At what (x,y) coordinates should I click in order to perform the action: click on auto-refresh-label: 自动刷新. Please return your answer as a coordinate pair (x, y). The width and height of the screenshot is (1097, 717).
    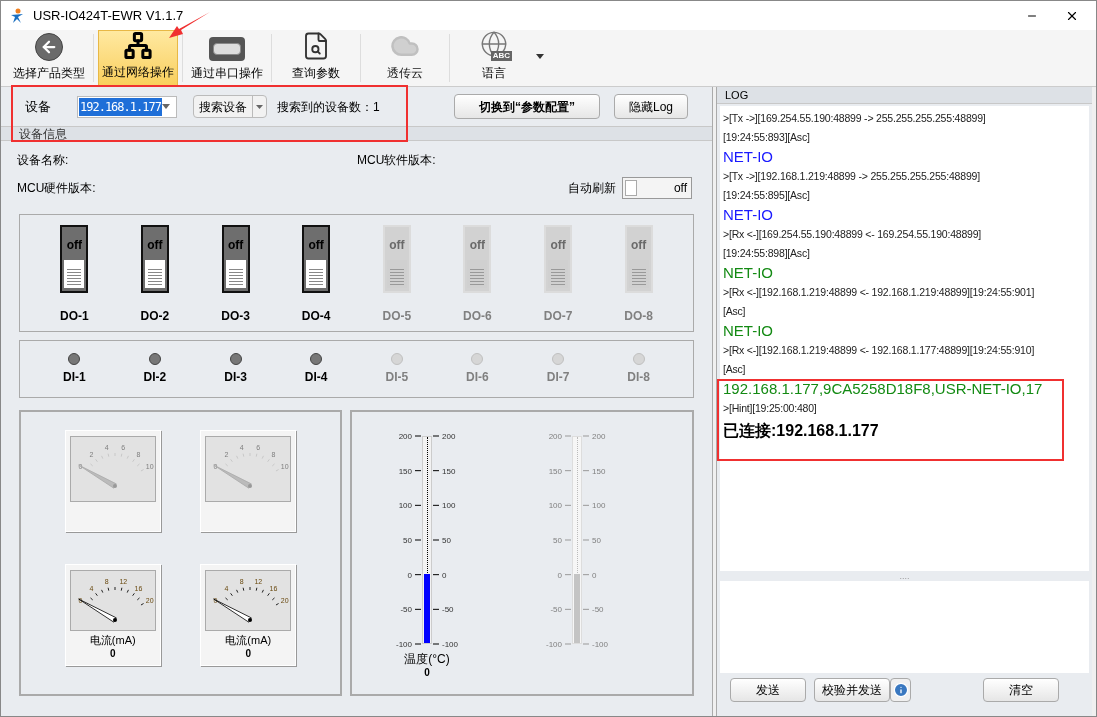
    Looking at the image, I should click on (592, 188).